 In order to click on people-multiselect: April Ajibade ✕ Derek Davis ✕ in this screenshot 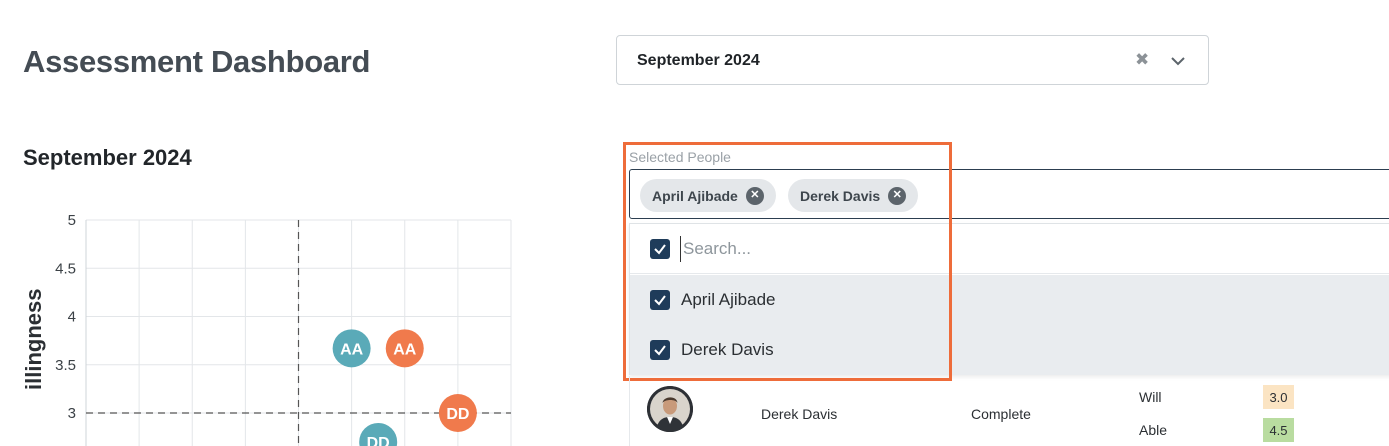, I will do `click(1009, 194)`.